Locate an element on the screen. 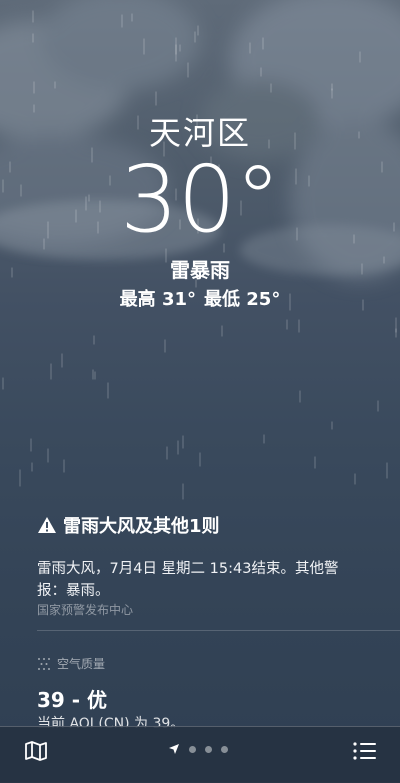 The height and width of the screenshot is (783, 400). air-quality-header: 空气质量 is located at coordinates (71, 663).